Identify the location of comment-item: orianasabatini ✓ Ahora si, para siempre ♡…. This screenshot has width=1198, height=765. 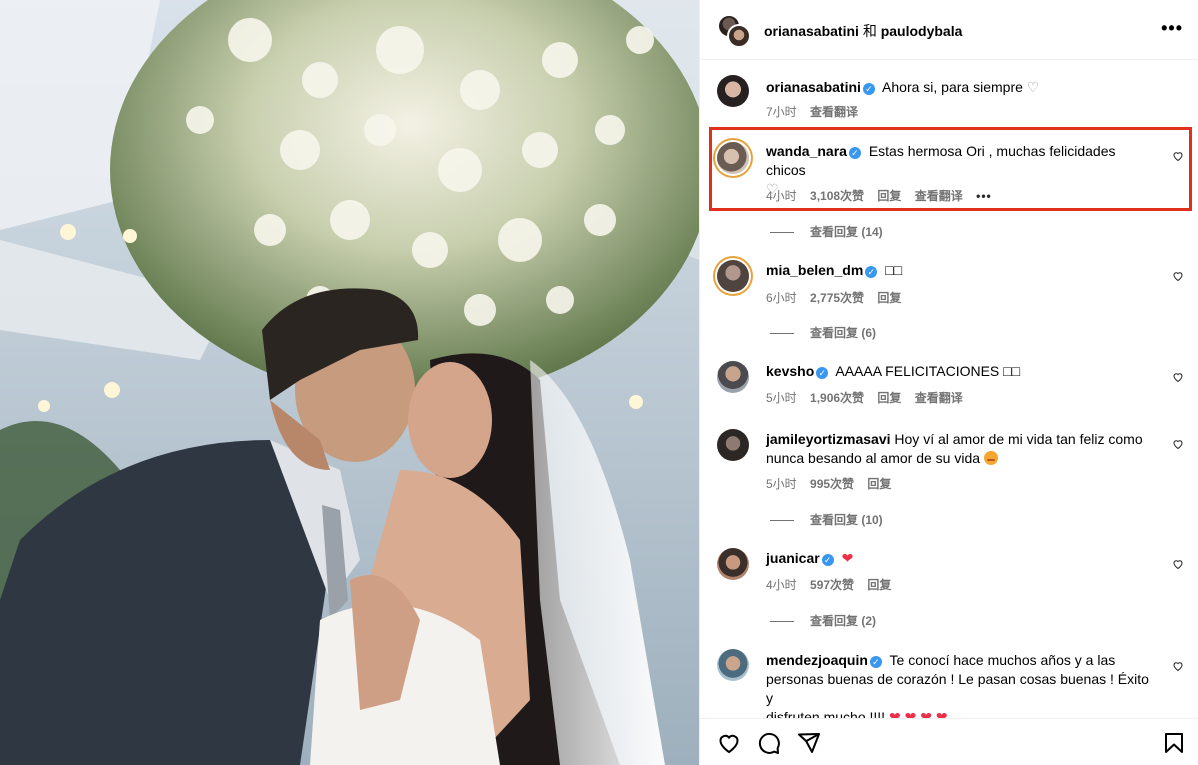
(949, 95).